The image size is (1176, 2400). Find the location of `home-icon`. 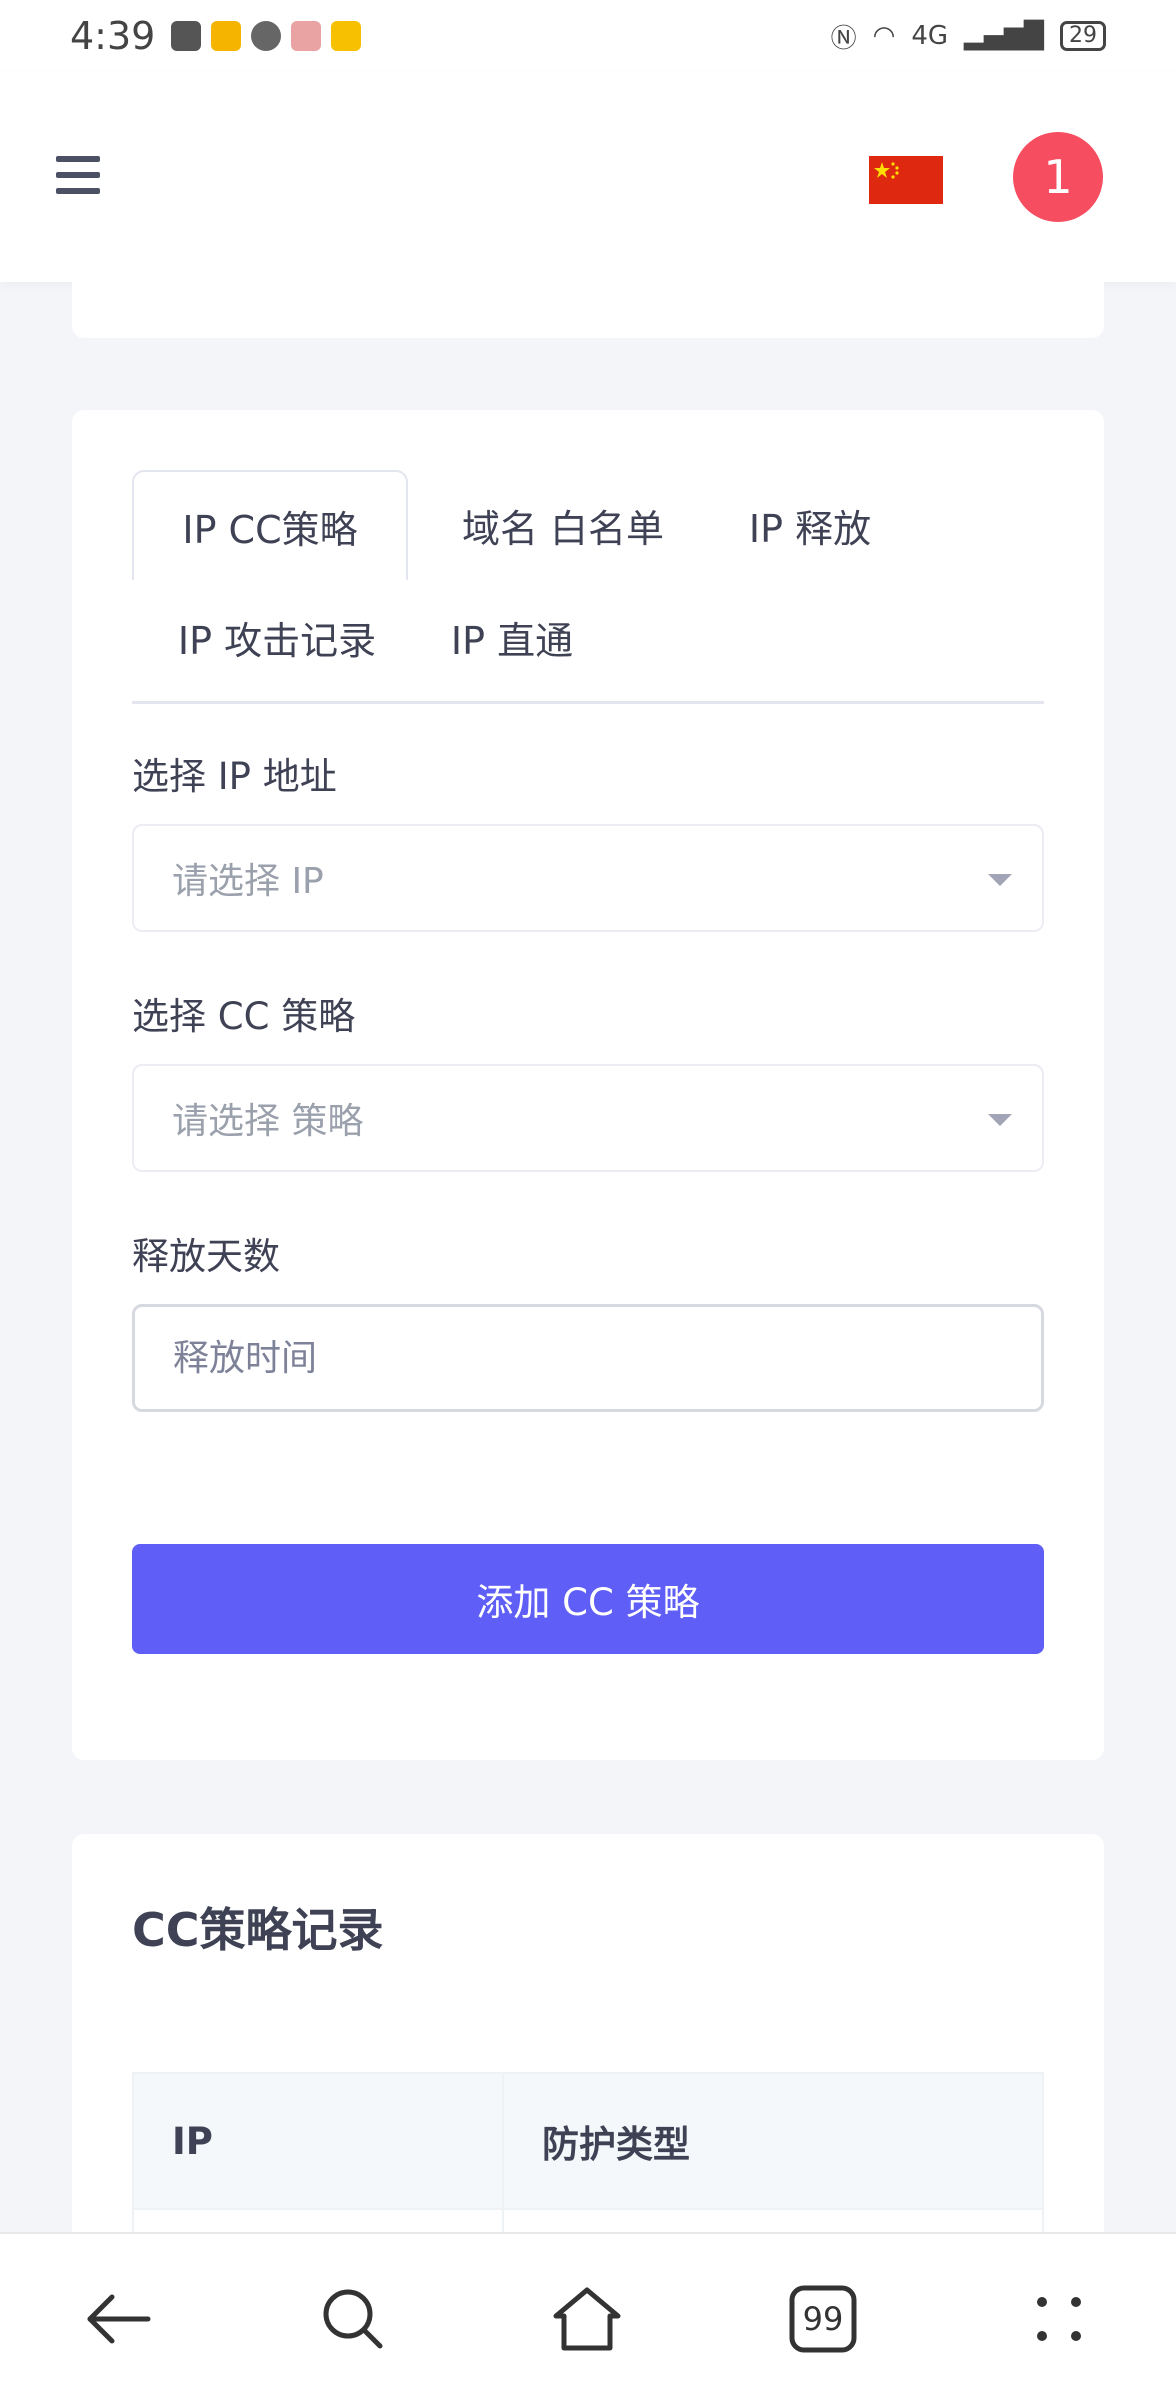

home-icon is located at coordinates (587, 2319).